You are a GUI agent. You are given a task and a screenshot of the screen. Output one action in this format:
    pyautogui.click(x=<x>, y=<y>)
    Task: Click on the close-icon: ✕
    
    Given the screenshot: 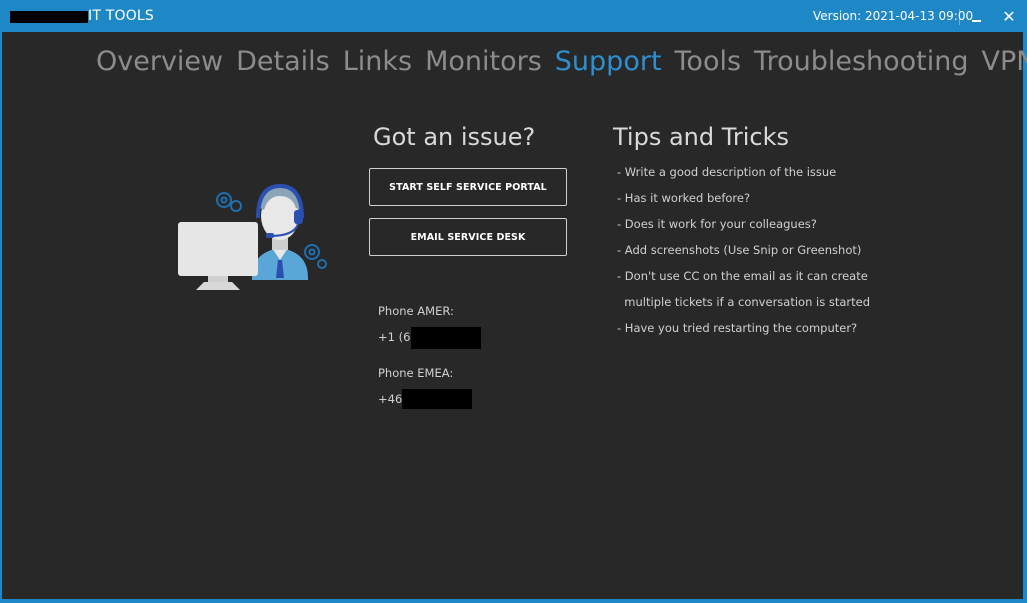 What is the action you would take?
    pyautogui.click(x=1009, y=16)
    